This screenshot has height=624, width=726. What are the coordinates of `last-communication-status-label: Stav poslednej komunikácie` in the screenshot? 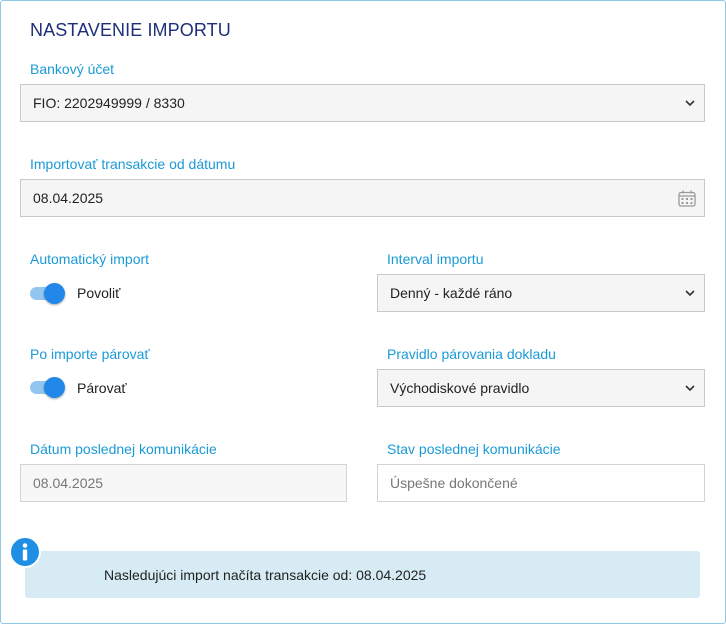 It's located at (474, 449).